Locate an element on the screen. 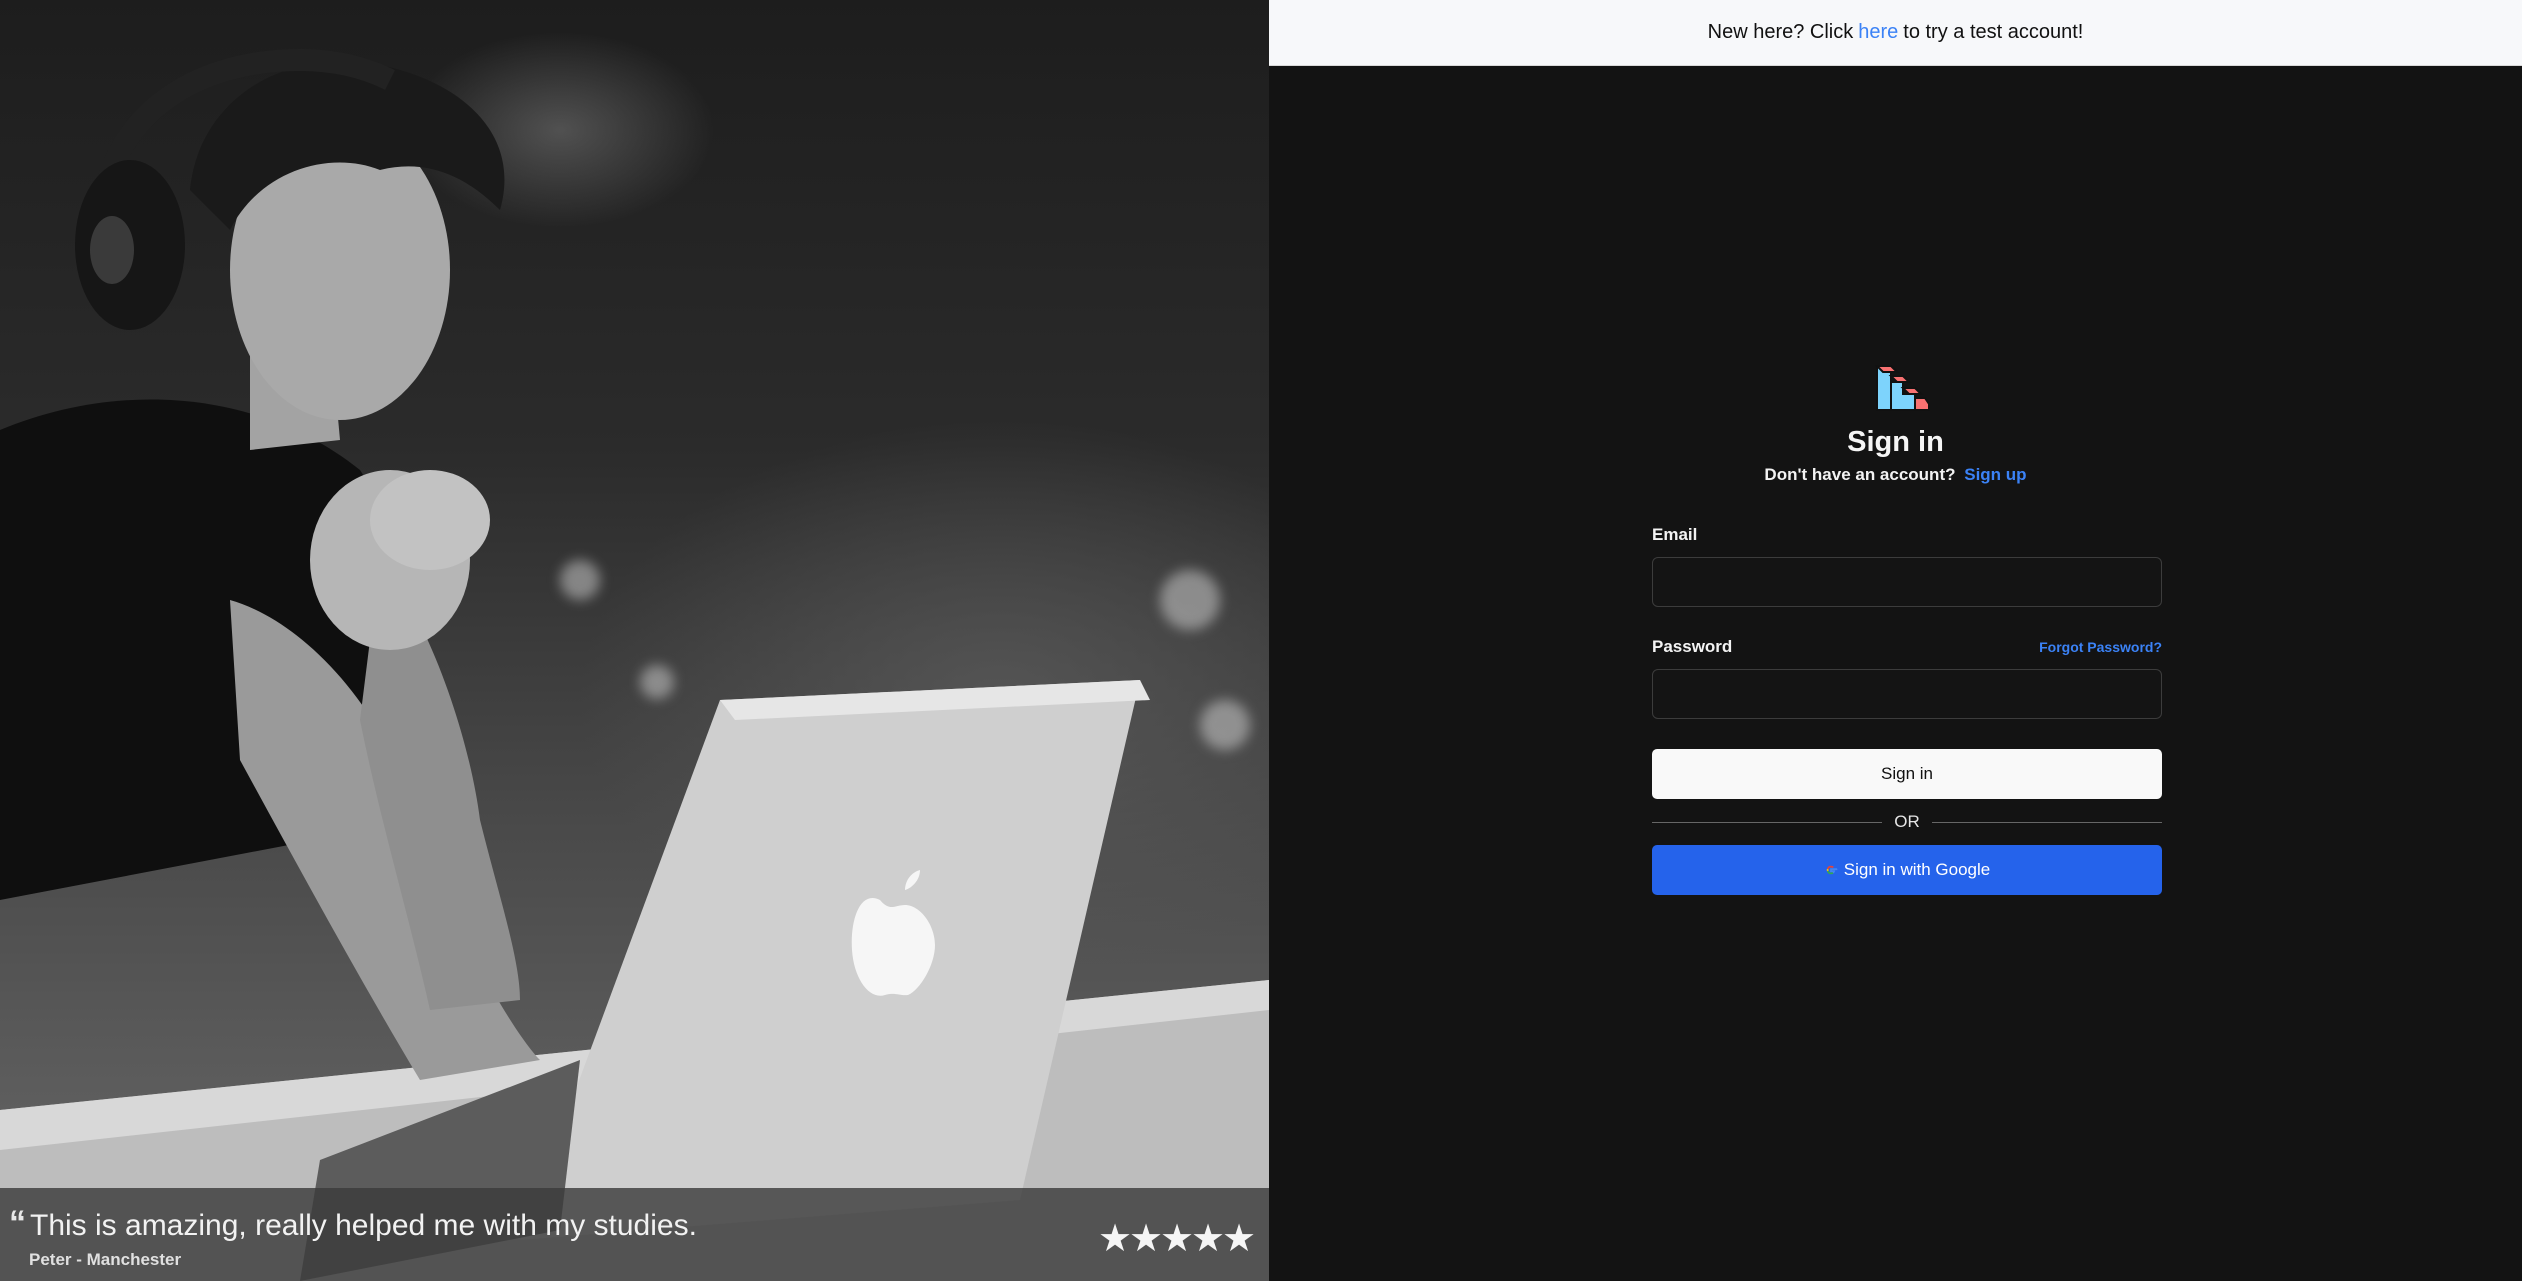 Image resolution: width=2522 pixels, height=1281 pixels. test-account-link: here is located at coordinates (1878, 32).